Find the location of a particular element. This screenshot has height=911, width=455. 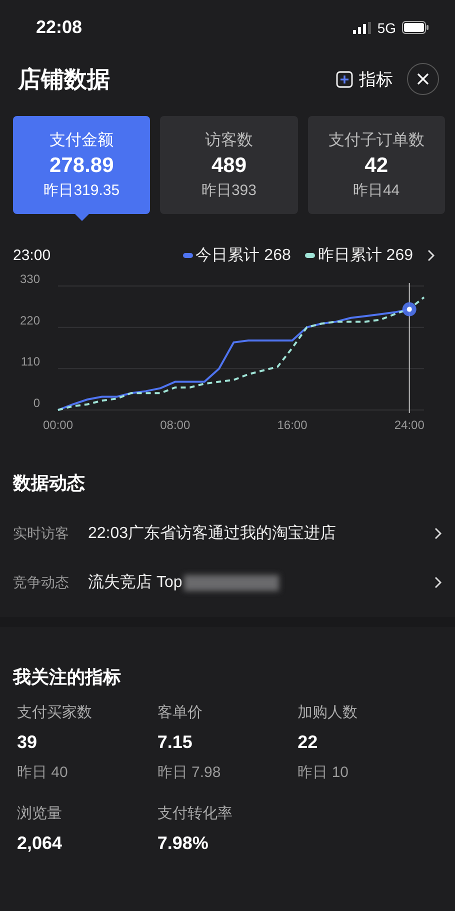

clock-time: 22:08 is located at coordinates (59, 27).